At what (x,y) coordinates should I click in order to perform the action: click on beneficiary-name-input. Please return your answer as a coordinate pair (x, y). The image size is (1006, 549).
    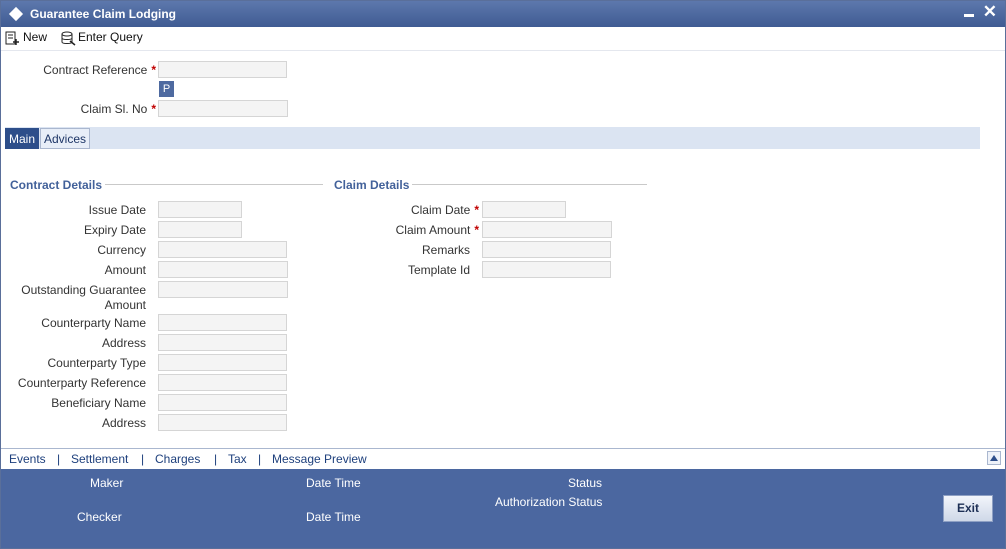
    Looking at the image, I should click on (222, 402).